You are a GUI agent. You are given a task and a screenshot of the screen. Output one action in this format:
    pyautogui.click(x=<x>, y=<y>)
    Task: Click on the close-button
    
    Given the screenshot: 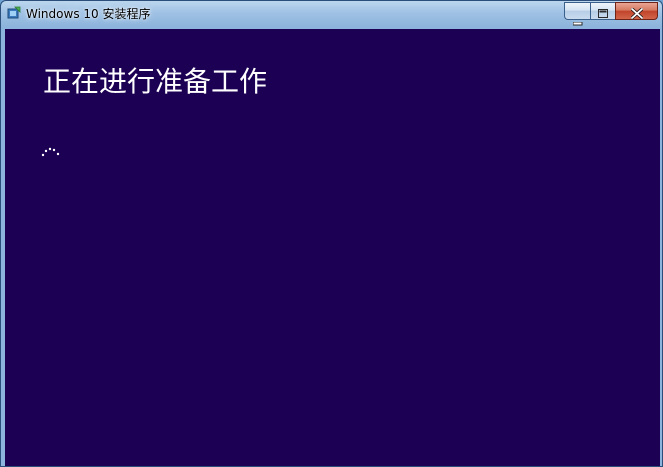 What is the action you would take?
    pyautogui.click(x=636, y=11)
    